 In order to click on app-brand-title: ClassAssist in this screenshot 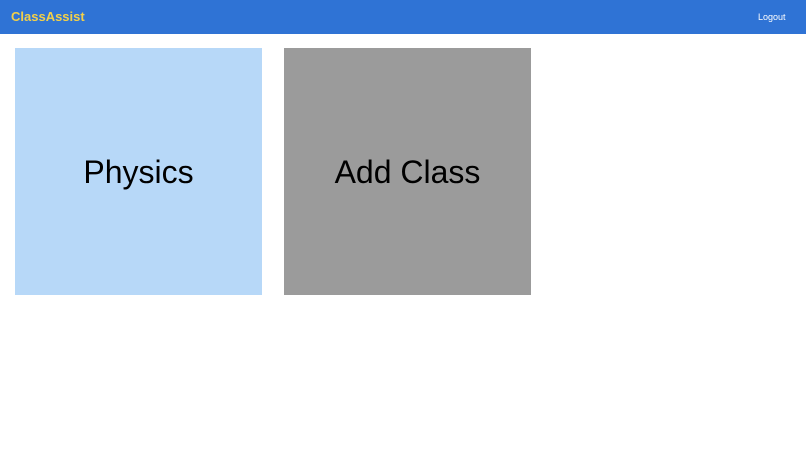, I will do `click(48, 16)`.